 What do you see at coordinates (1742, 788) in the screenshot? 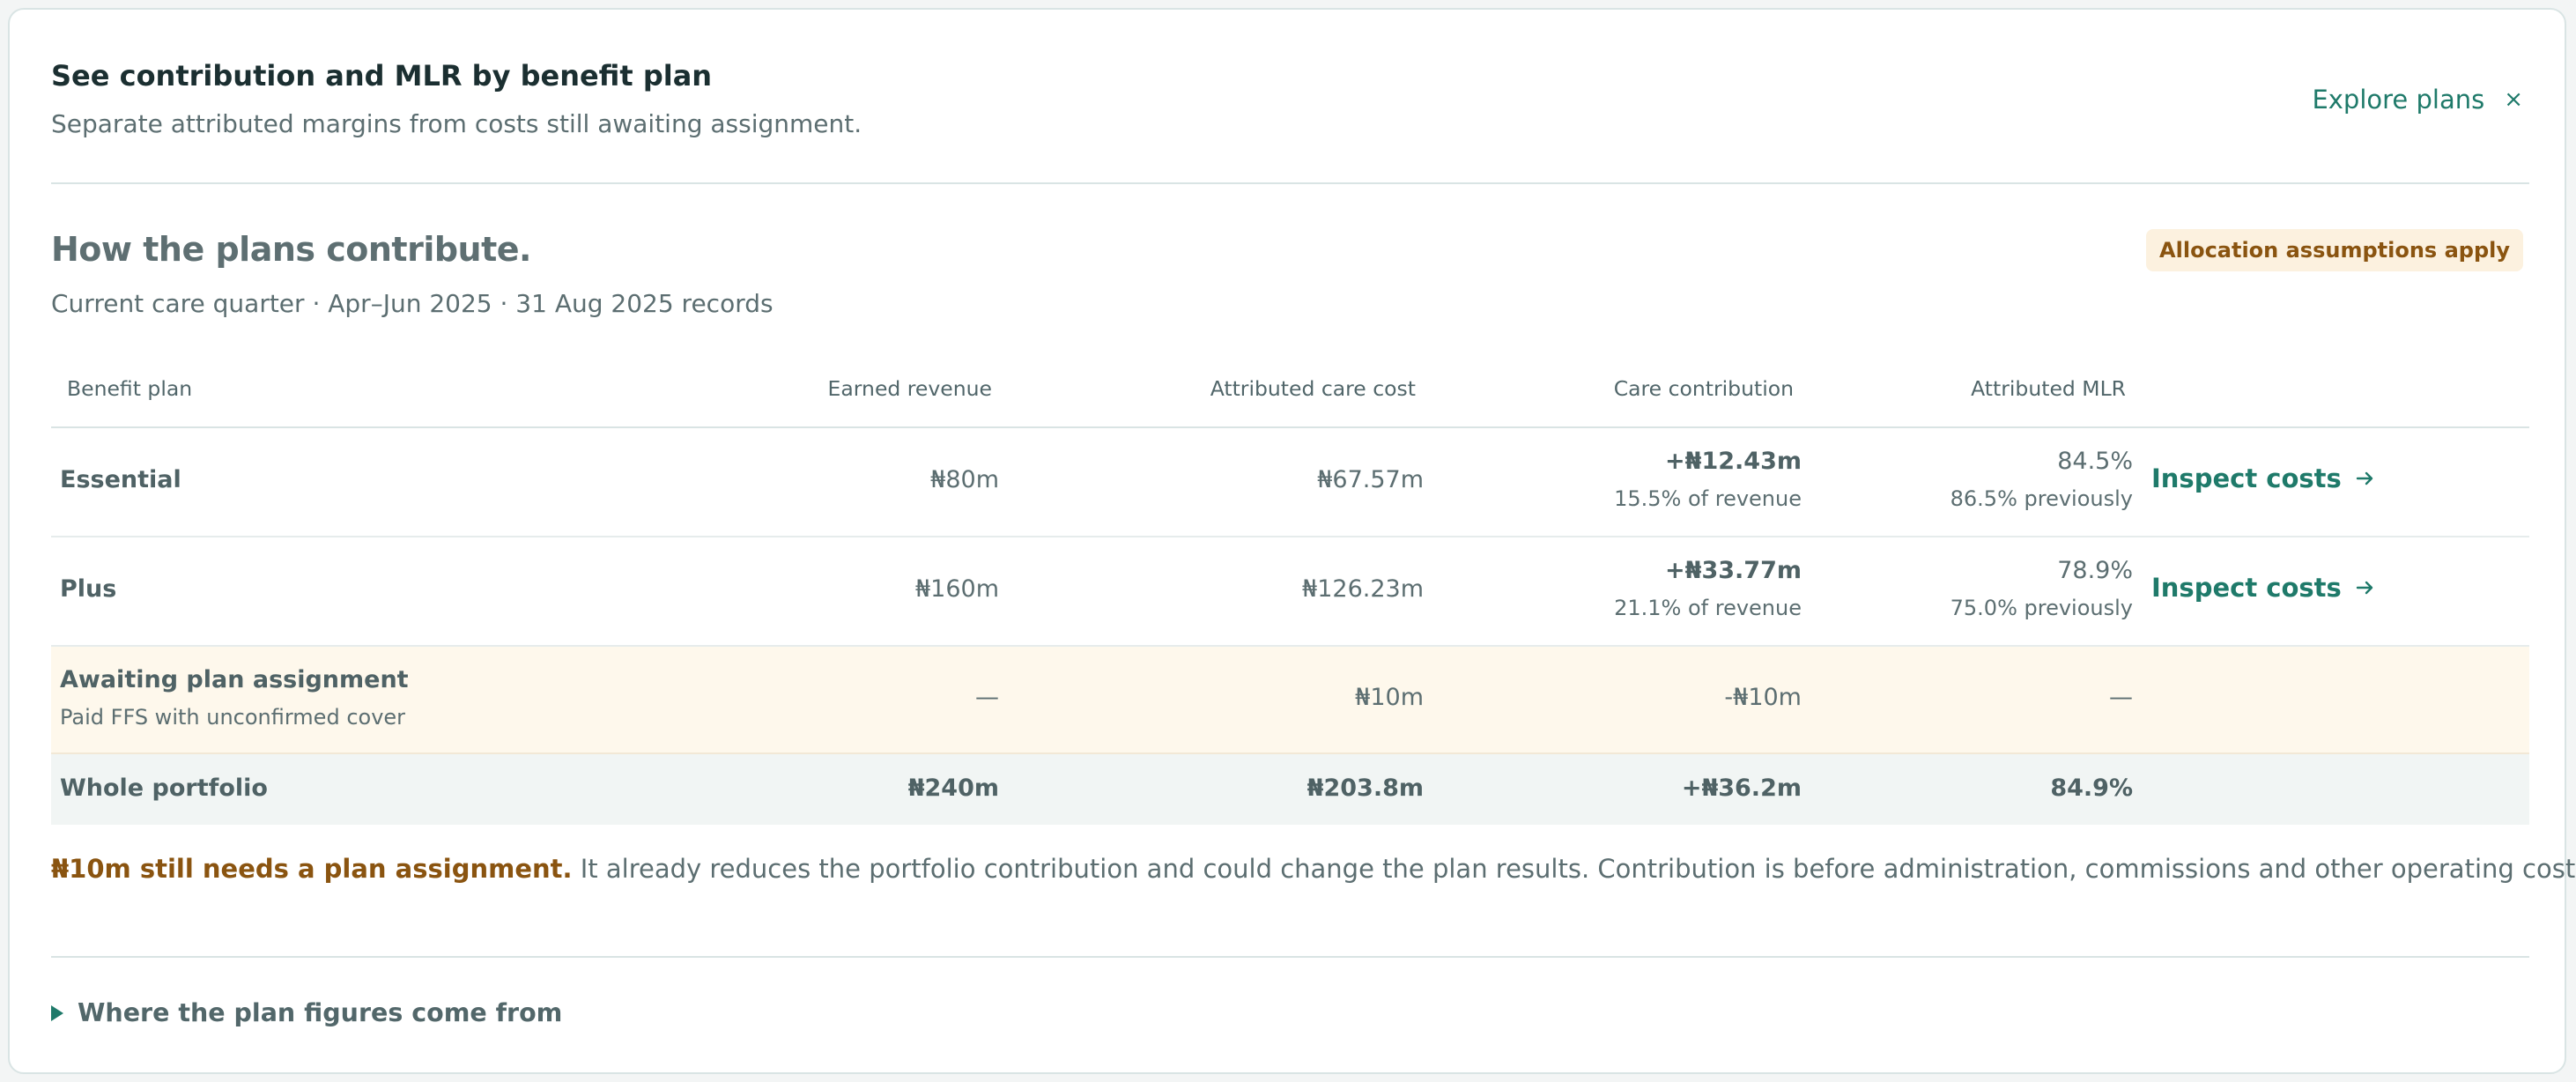
I see `care-contribution: +₦36.2m` at bounding box center [1742, 788].